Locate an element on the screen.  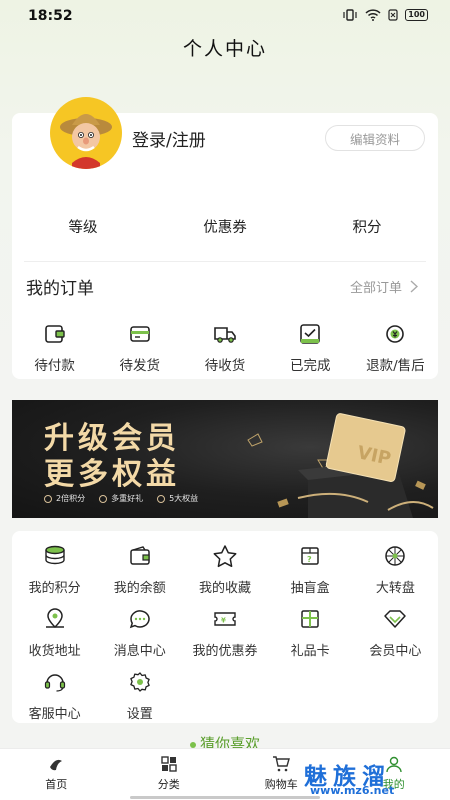
avatar-farmer-icon is located at coordinates (86, 141).